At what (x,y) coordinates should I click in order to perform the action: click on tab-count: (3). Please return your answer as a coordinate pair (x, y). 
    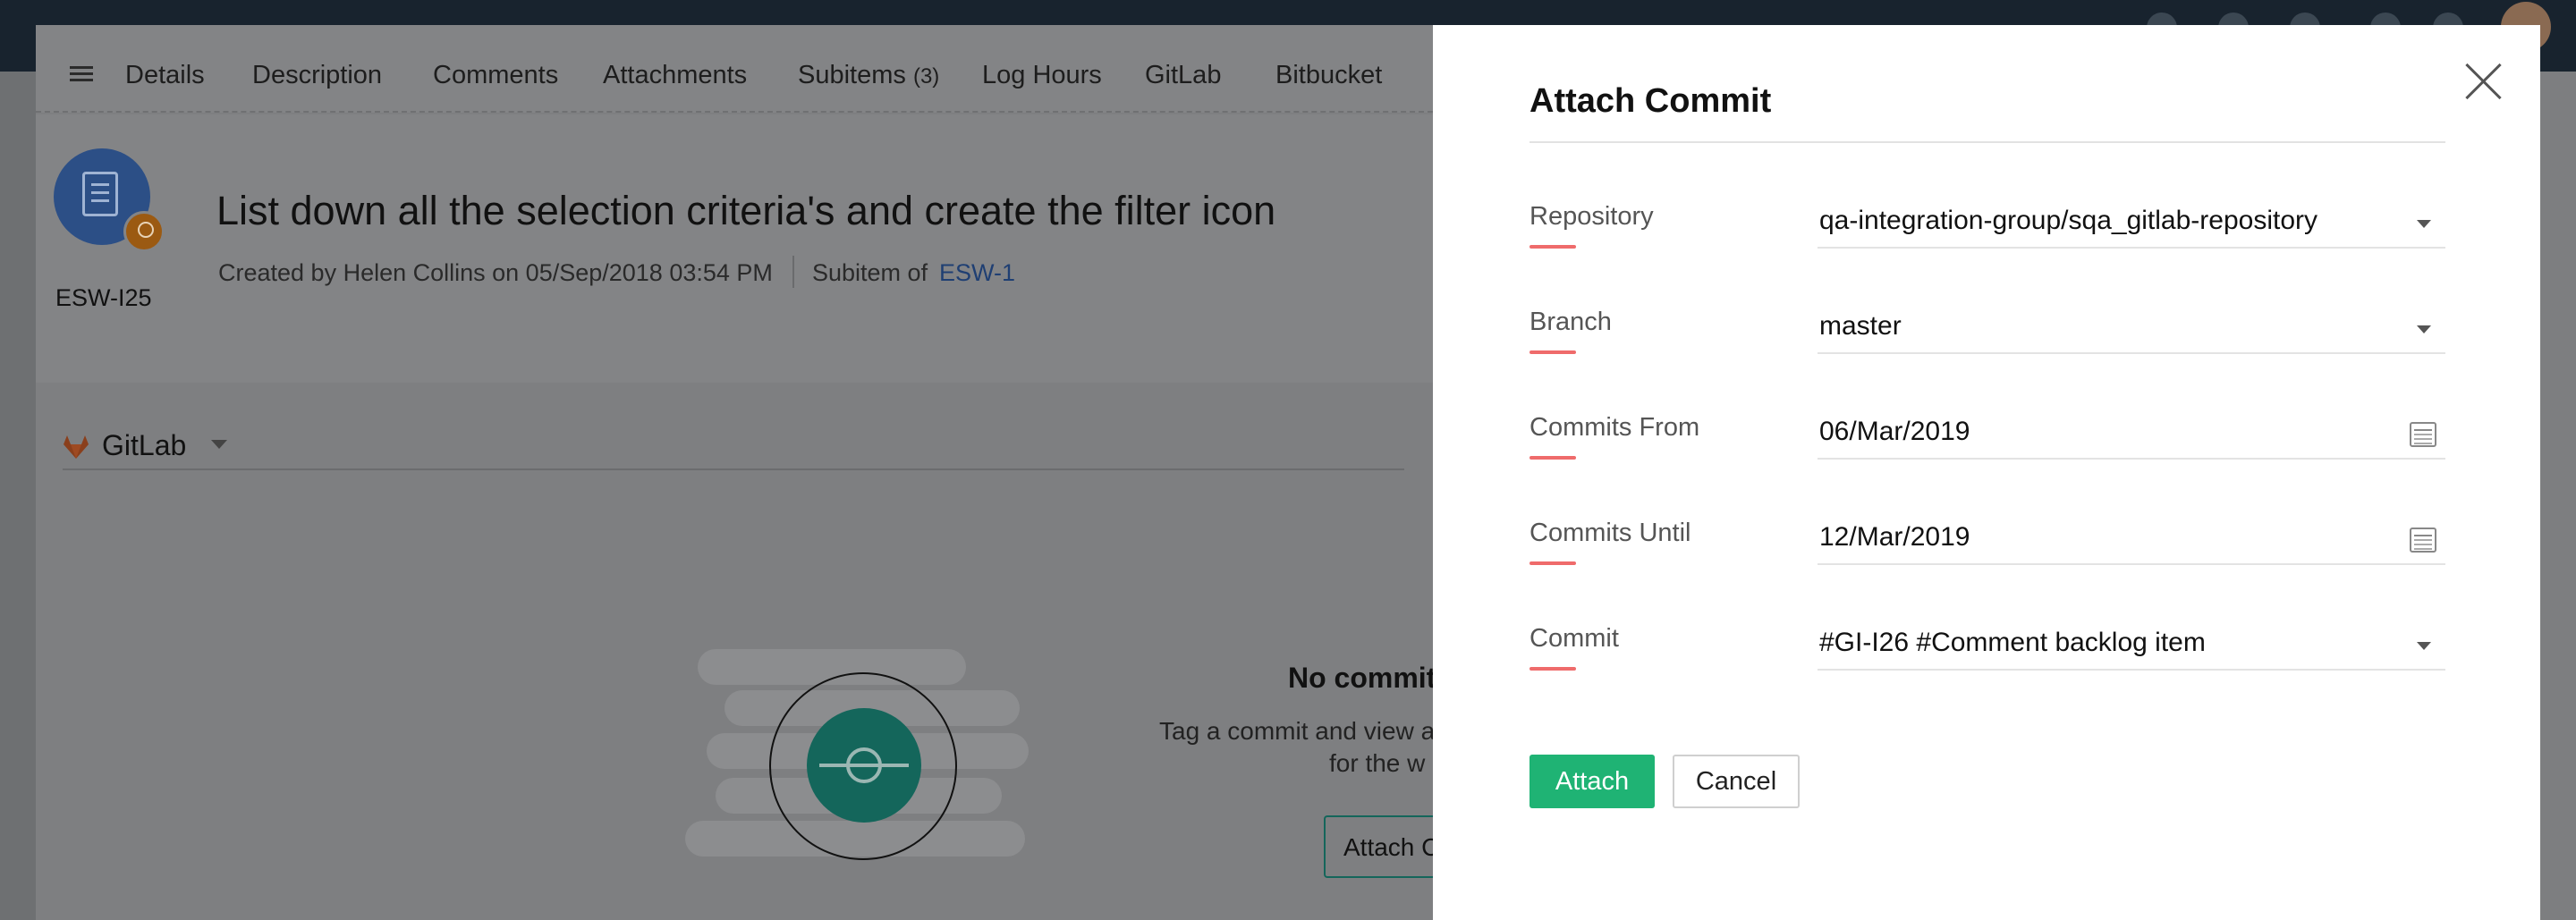
    Looking at the image, I should click on (926, 76).